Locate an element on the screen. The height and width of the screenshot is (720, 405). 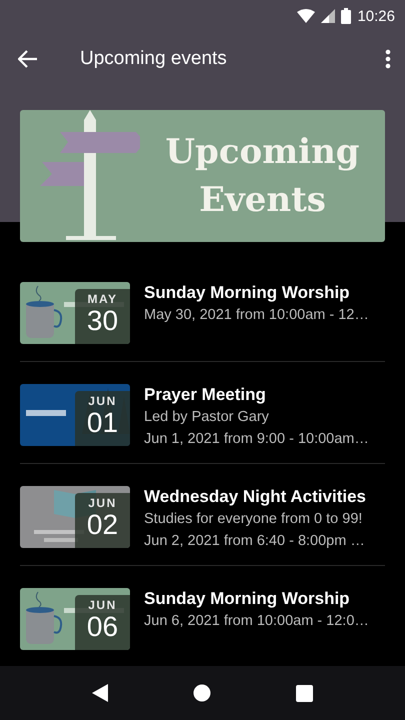
screen-title: Upcoming events is located at coordinates (154, 59).